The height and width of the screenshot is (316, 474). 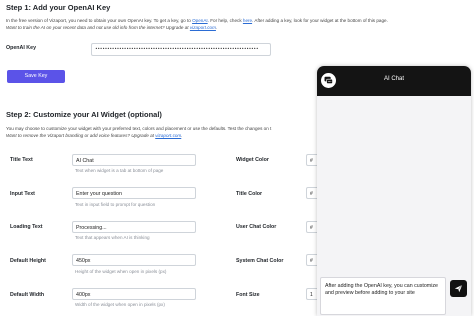 I want to click on loading-text-label: Loading Text, so click(x=26, y=227).